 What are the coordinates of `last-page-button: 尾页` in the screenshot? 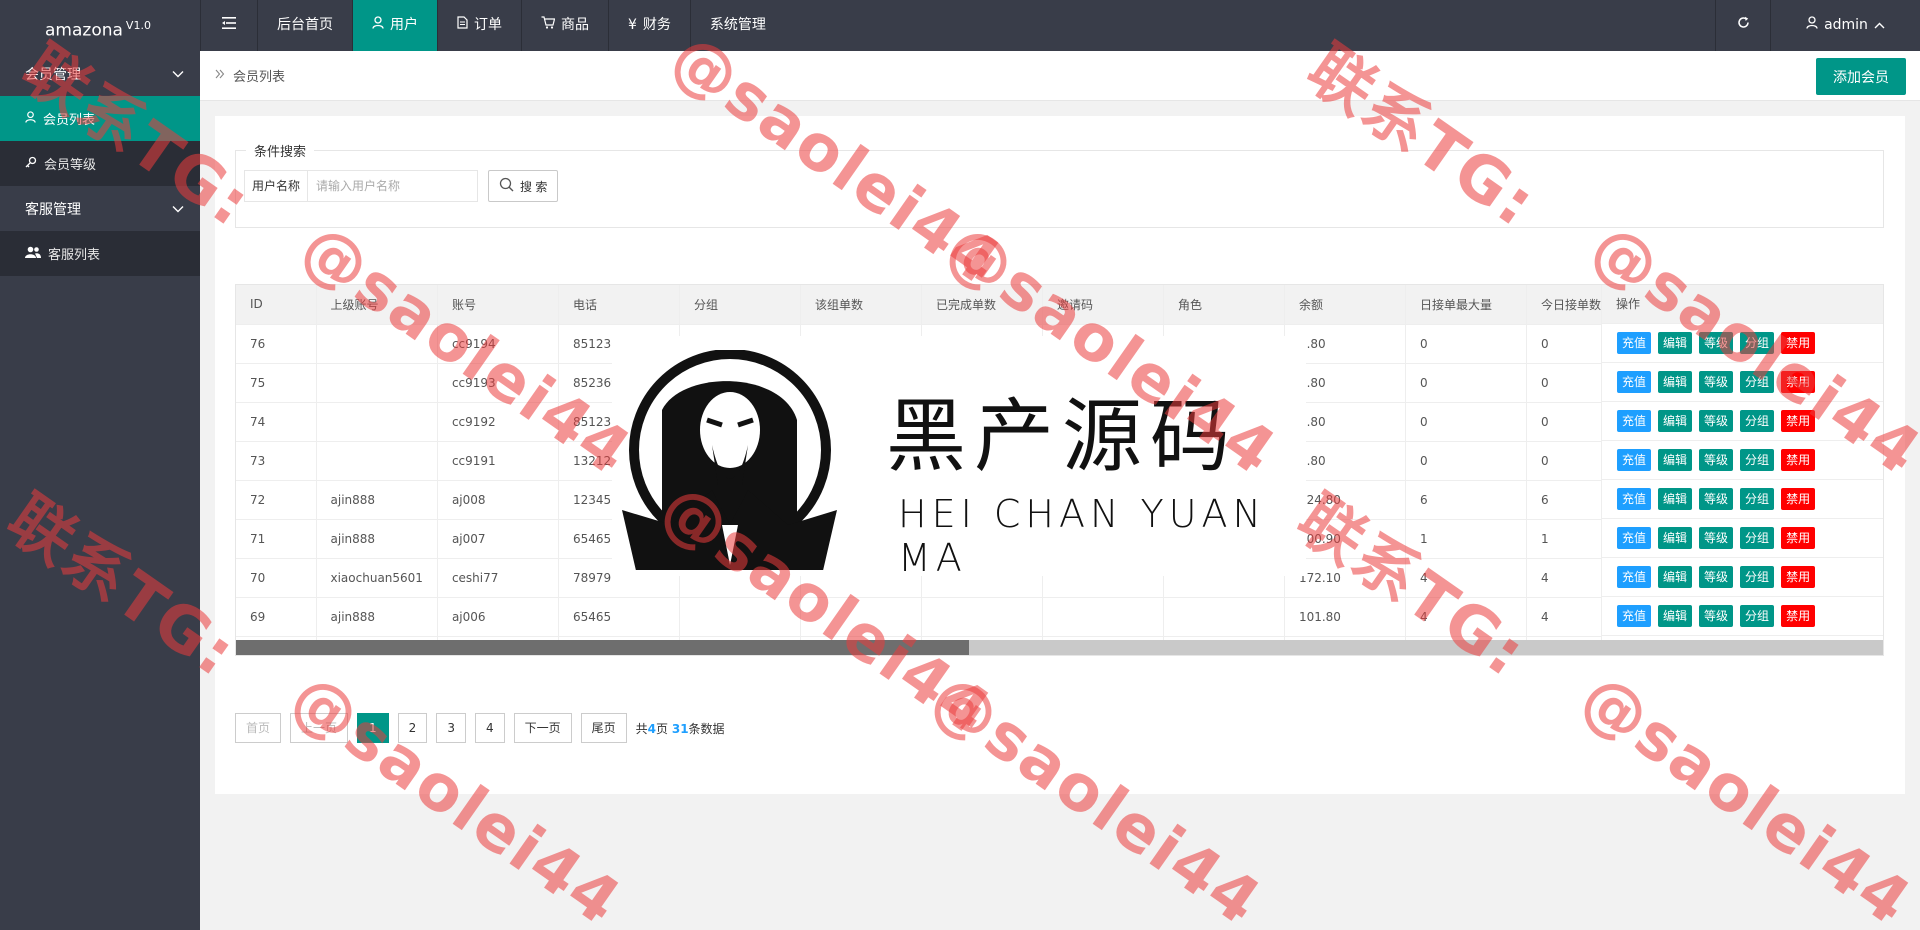 It's located at (603, 728).